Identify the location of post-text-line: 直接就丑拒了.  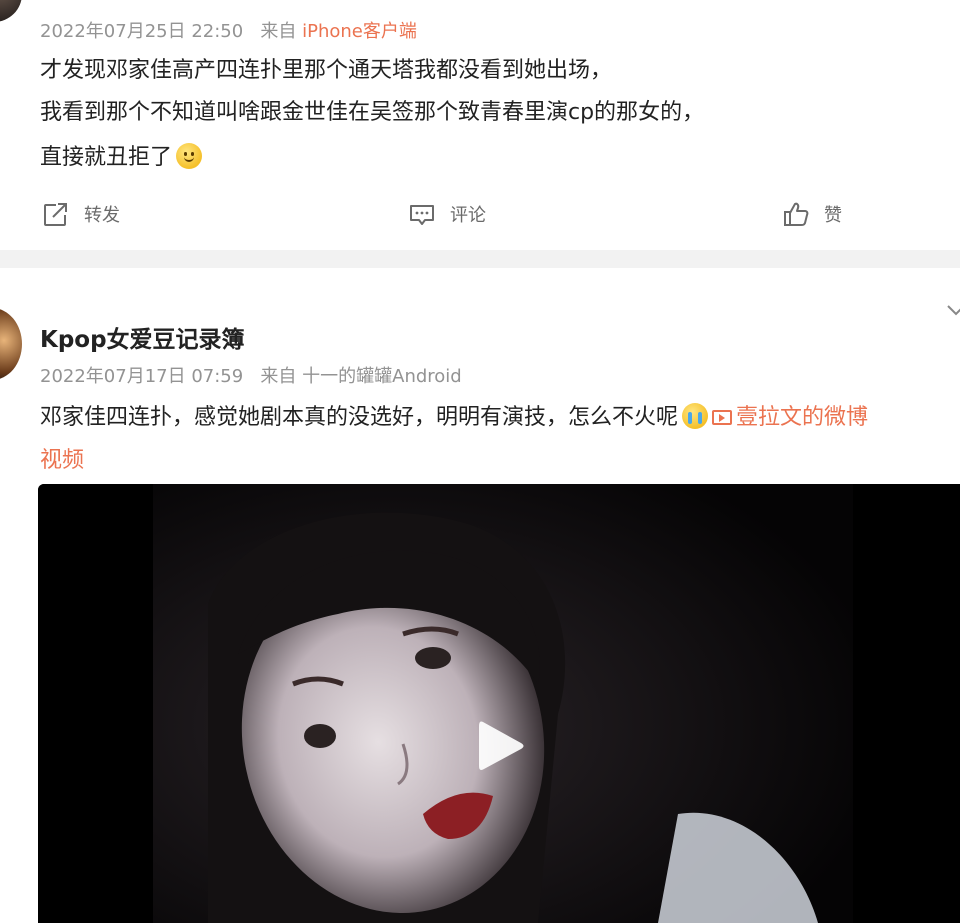
(121, 155).